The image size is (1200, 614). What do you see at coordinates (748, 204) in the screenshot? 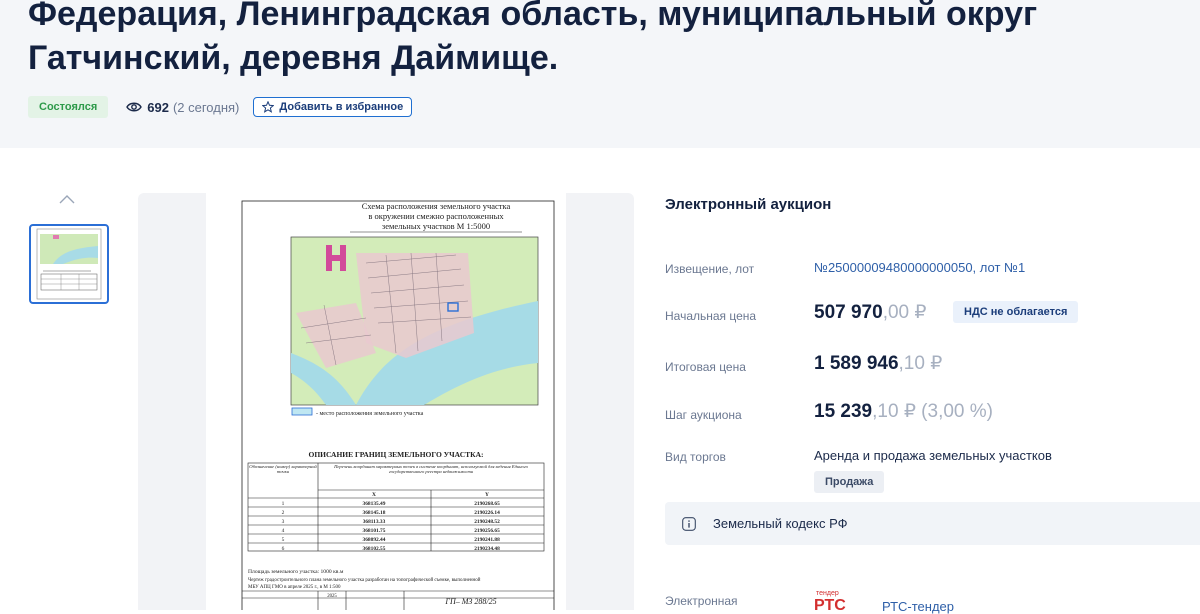
I see `auction-type: Электронный аукцион` at bounding box center [748, 204].